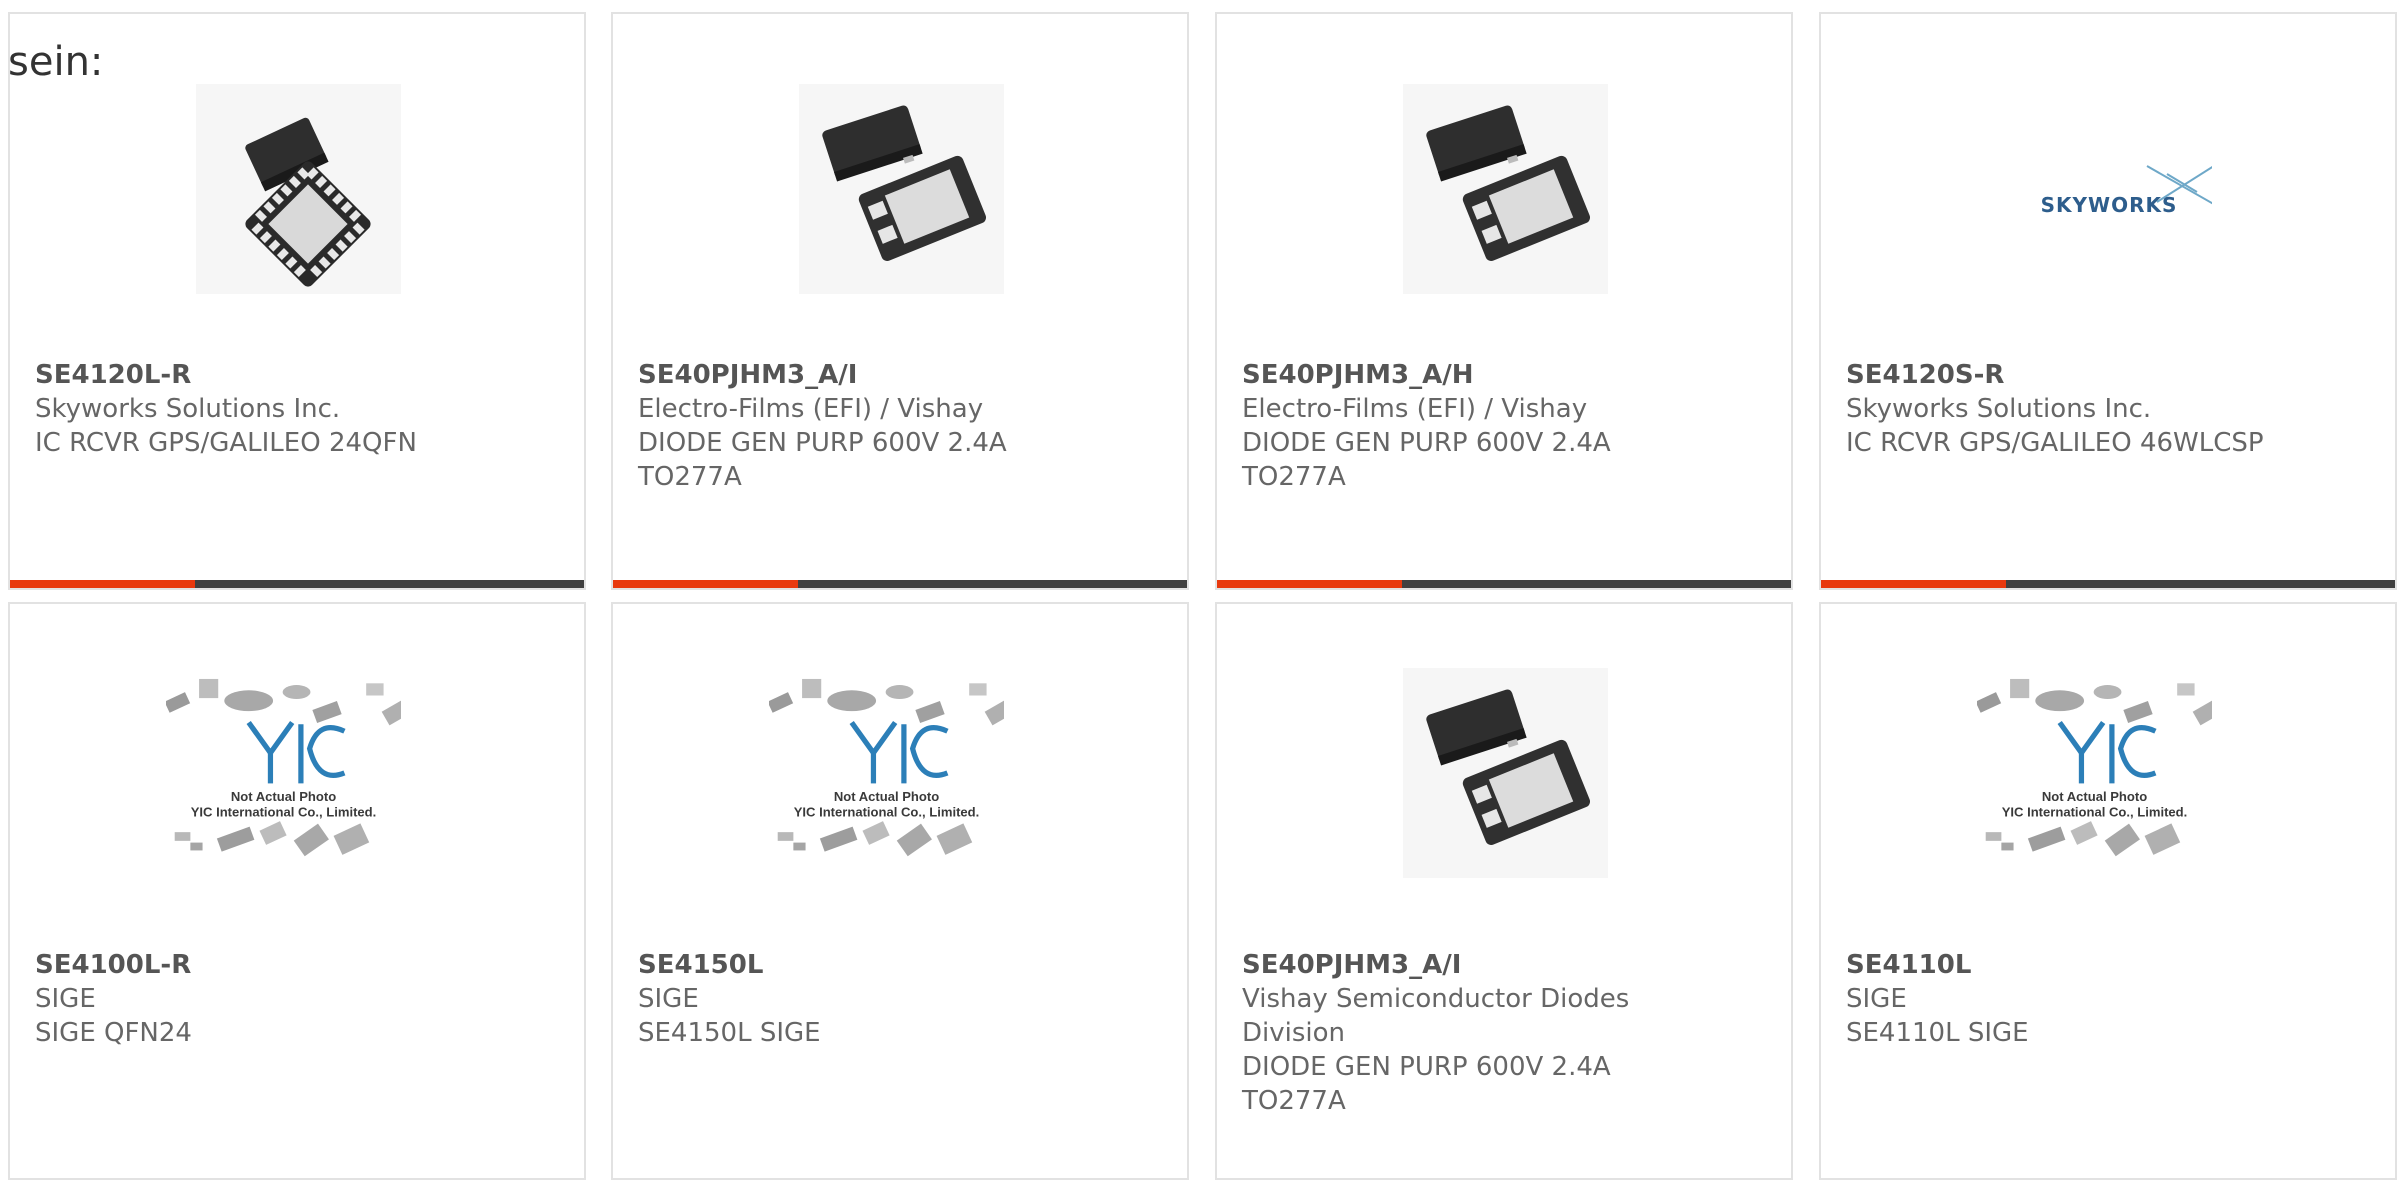  Describe the element at coordinates (2109, 205) in the screenshot. I see `svg-text: SKYWORKS` at that location.